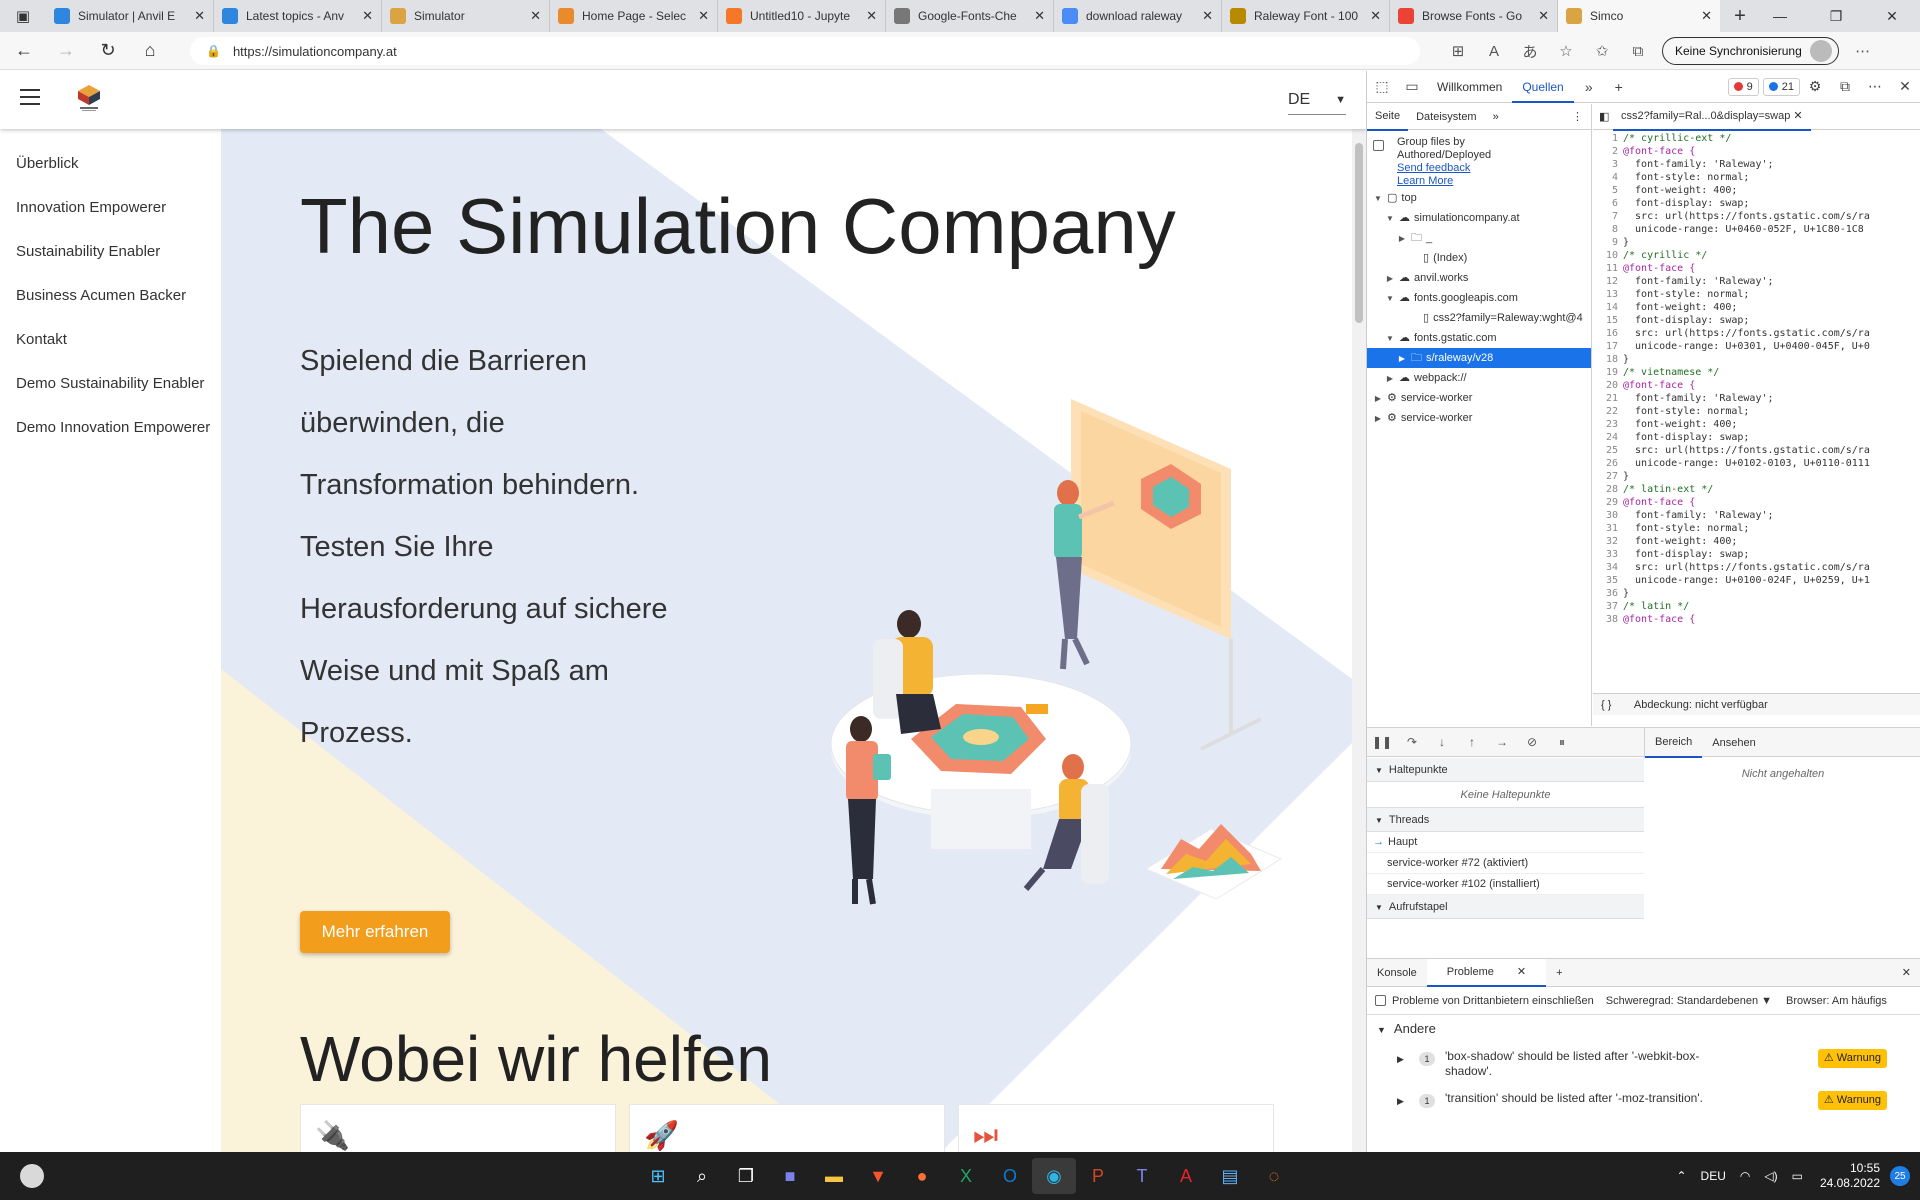  What do you see at coordinates (1815, 86) in the screenshot?
I see `settings-gear-icon: ⚙` at bounding box center [1815, 86].